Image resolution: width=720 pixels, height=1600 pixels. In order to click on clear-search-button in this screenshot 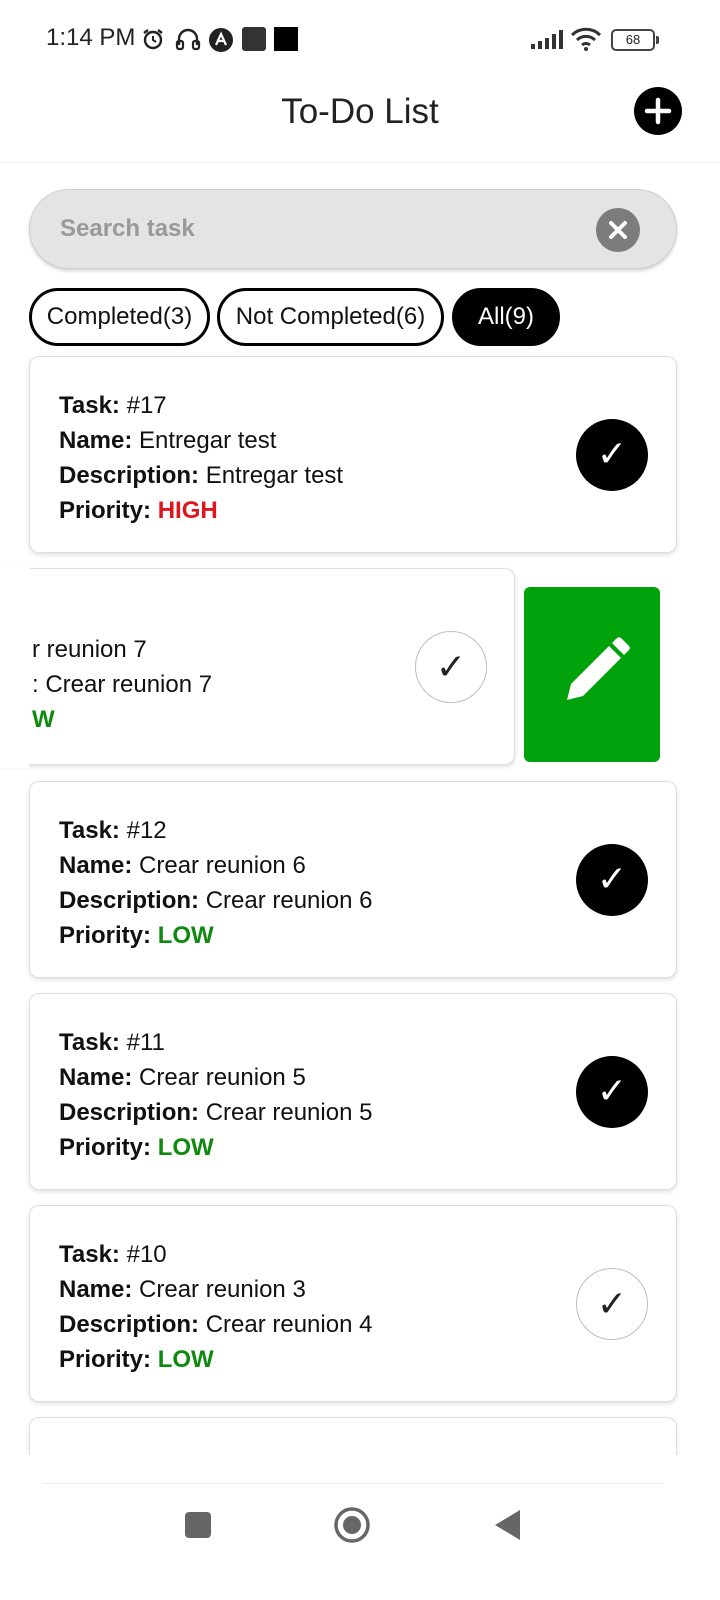, I will do `click(618, 230)`.